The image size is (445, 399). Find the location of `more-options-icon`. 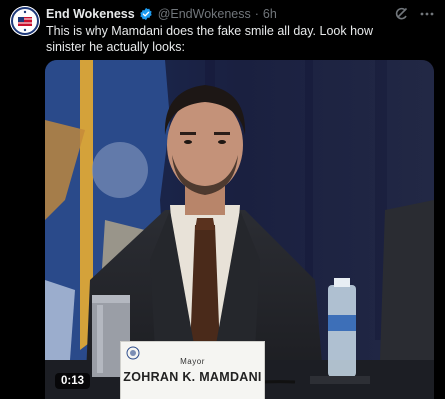

more-options-icon is located at coordinates (427, 14).